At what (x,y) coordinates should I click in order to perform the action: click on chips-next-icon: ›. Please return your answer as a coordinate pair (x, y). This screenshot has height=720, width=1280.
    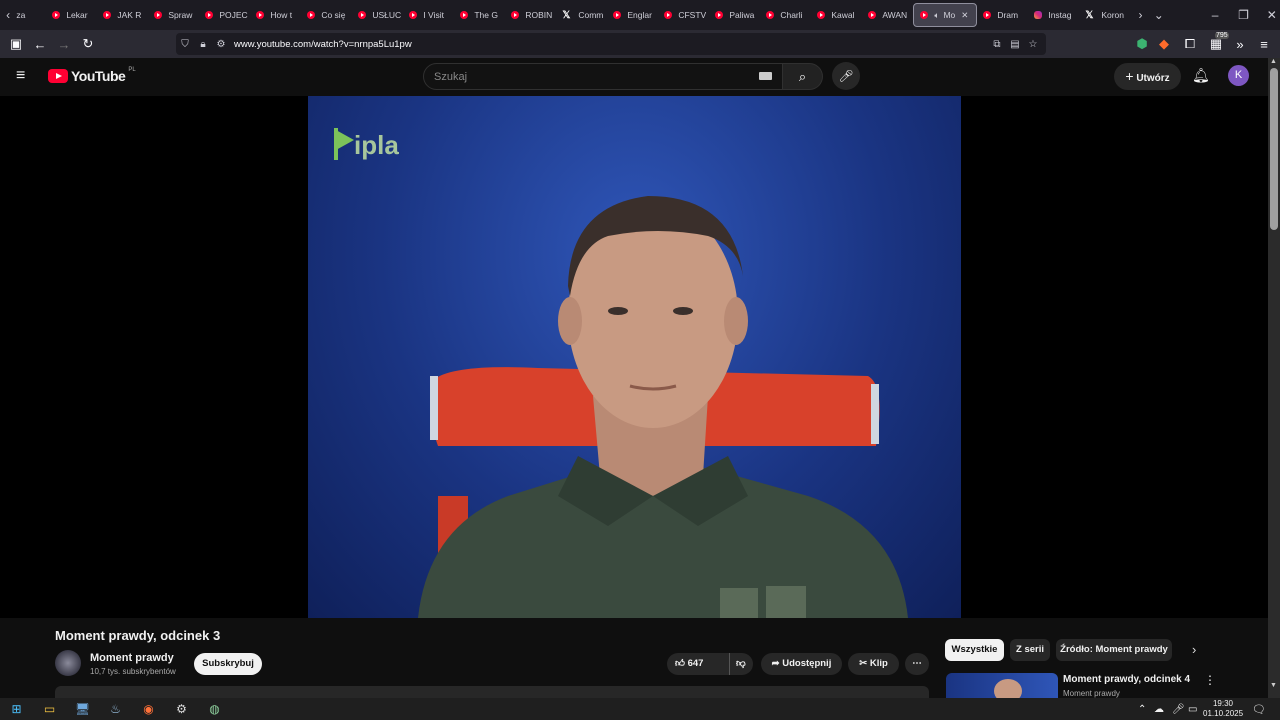
    Looking at the image, I should click on (1194, 649).